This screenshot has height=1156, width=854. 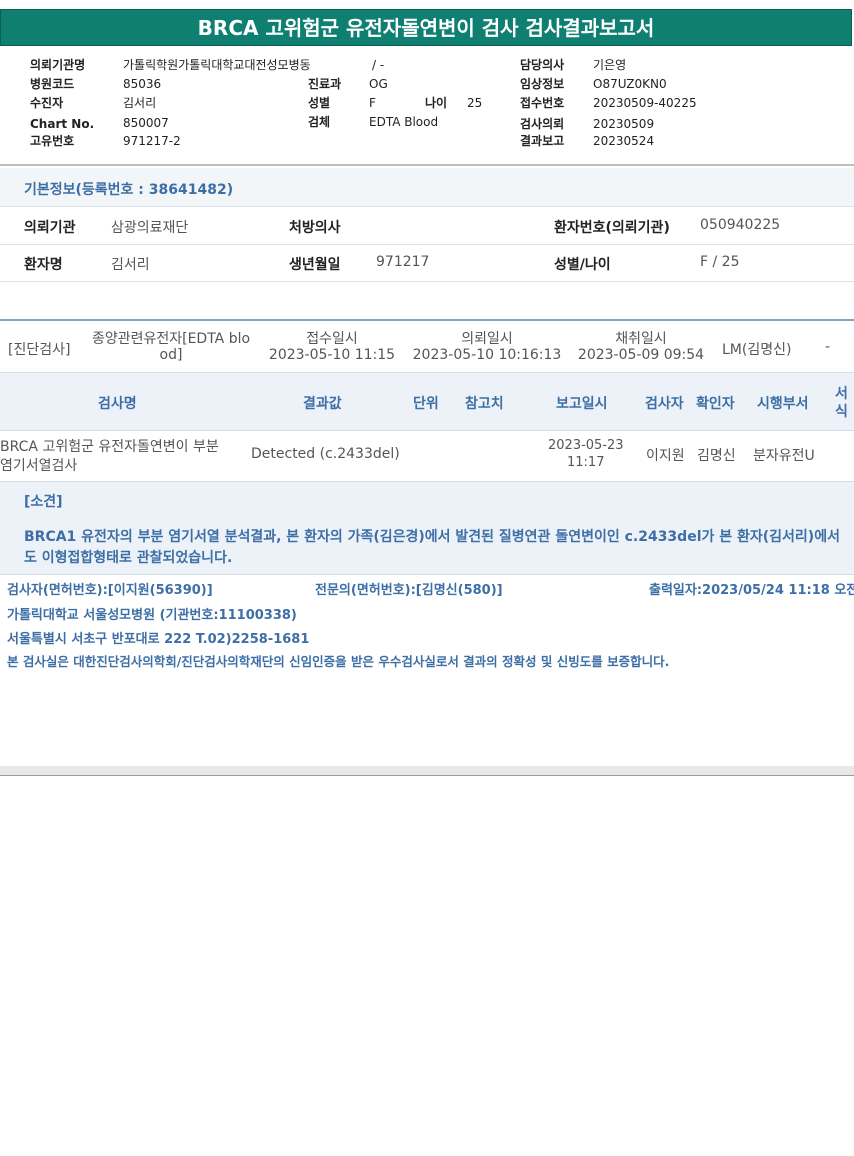 What do you see at coordinates (217, 65) in the screenshot?
I see `header-value-requesting-institution: 가톨릭학원가톨릭대학교대전성모병동` at bounding box center [217, 65].